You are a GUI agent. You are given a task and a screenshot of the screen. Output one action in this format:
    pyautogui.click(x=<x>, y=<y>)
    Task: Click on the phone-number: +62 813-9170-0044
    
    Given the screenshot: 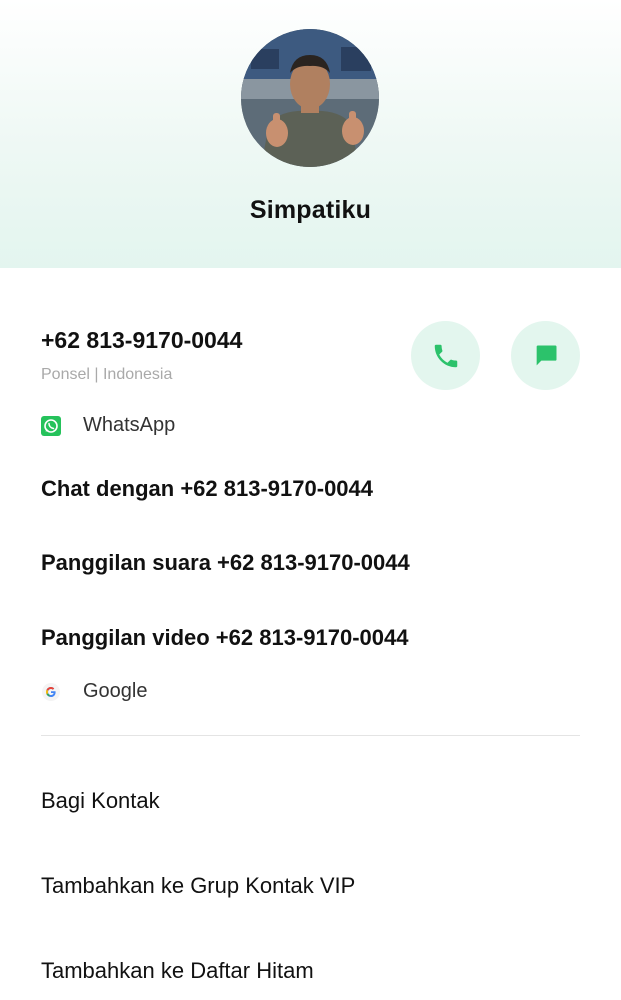 What is the action you would take?
    pyautogui.click(x=141, y=340)
    